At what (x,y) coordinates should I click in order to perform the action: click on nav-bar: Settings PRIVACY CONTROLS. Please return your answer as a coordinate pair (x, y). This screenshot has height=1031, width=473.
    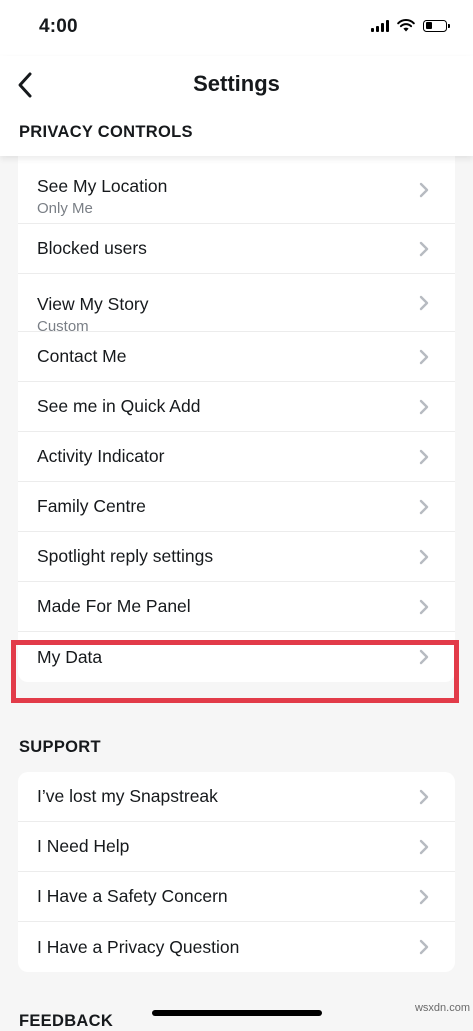
    Looking at the image, I should click on (236, 106).